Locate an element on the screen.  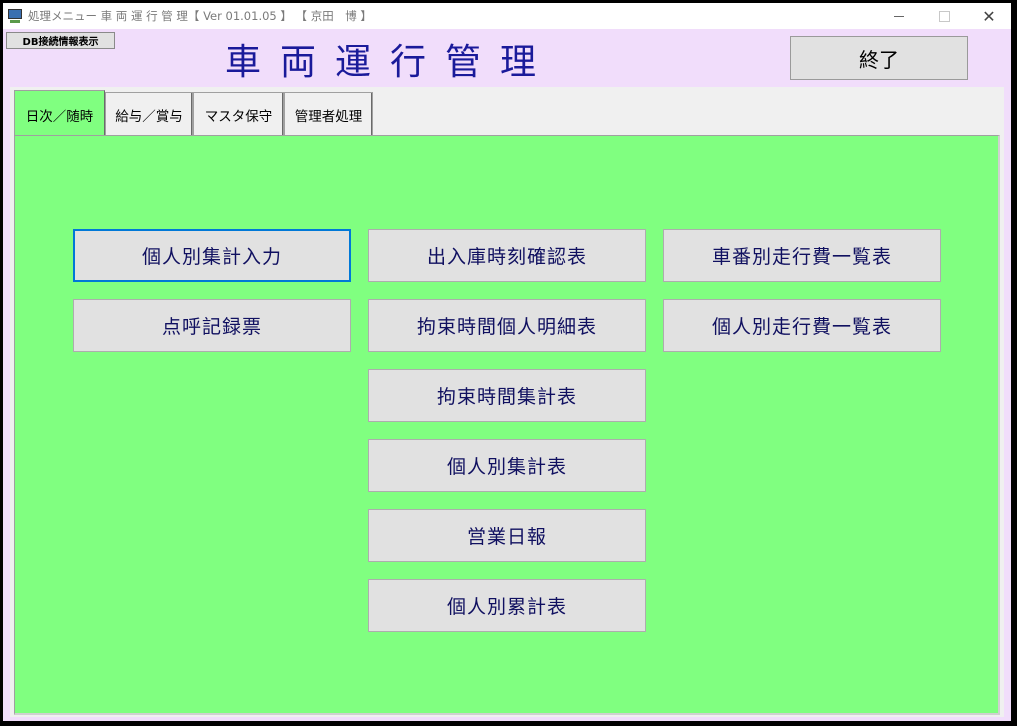
vehicle-travel-cost-list-button: 車番別走行費一覧表 is located at coordinates (802, 255).